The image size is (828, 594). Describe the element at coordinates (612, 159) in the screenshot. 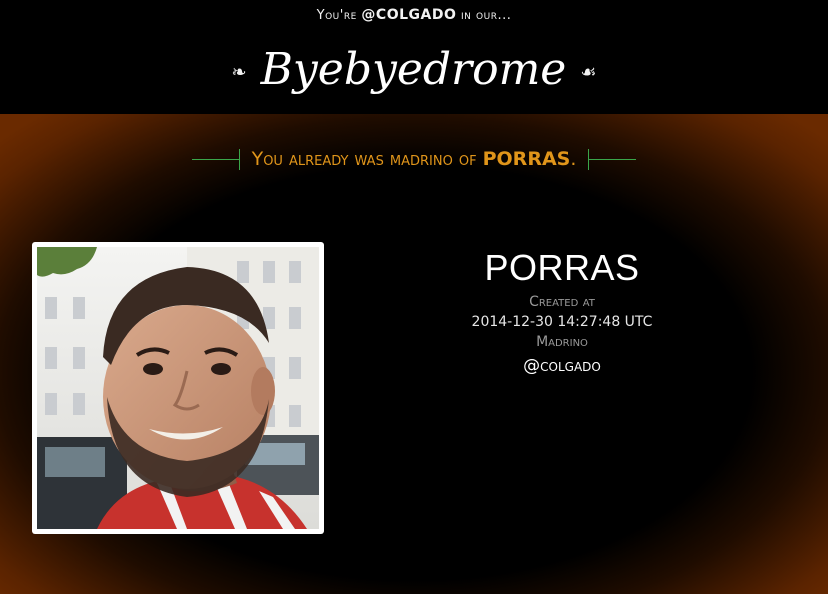

I see `notice-rule-right` at that location.